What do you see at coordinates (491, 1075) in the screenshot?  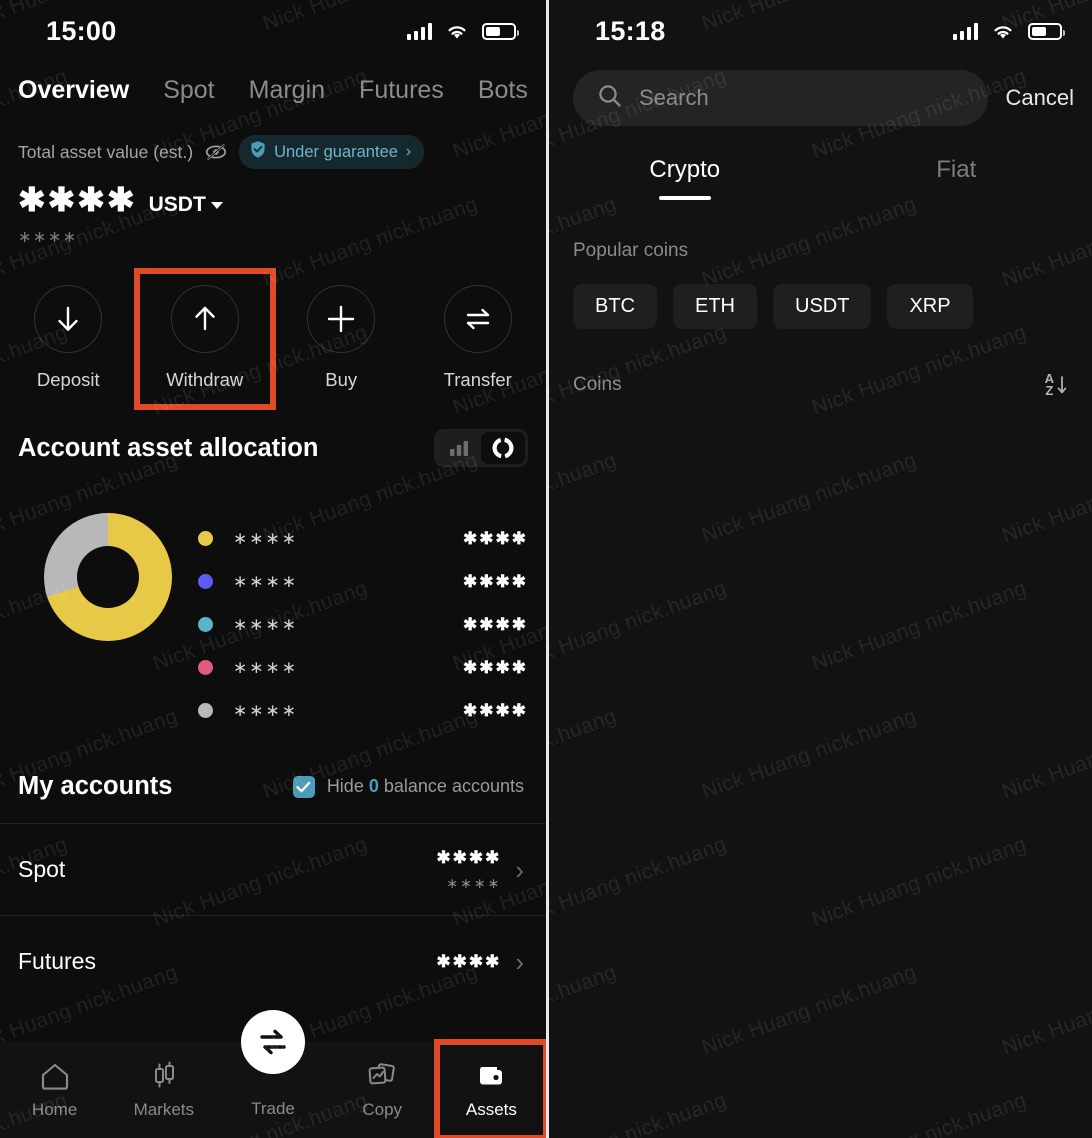 I see `wallet-icon` at bounding box center [491, 1075].